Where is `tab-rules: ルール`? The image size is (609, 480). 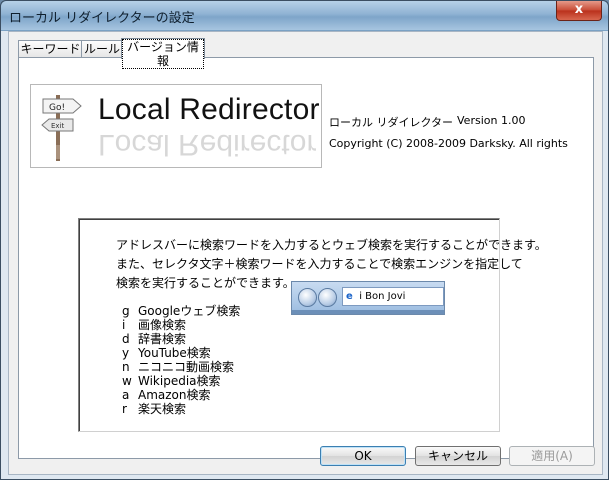 tab-rules: ルール is located at coordinates (102, 49).